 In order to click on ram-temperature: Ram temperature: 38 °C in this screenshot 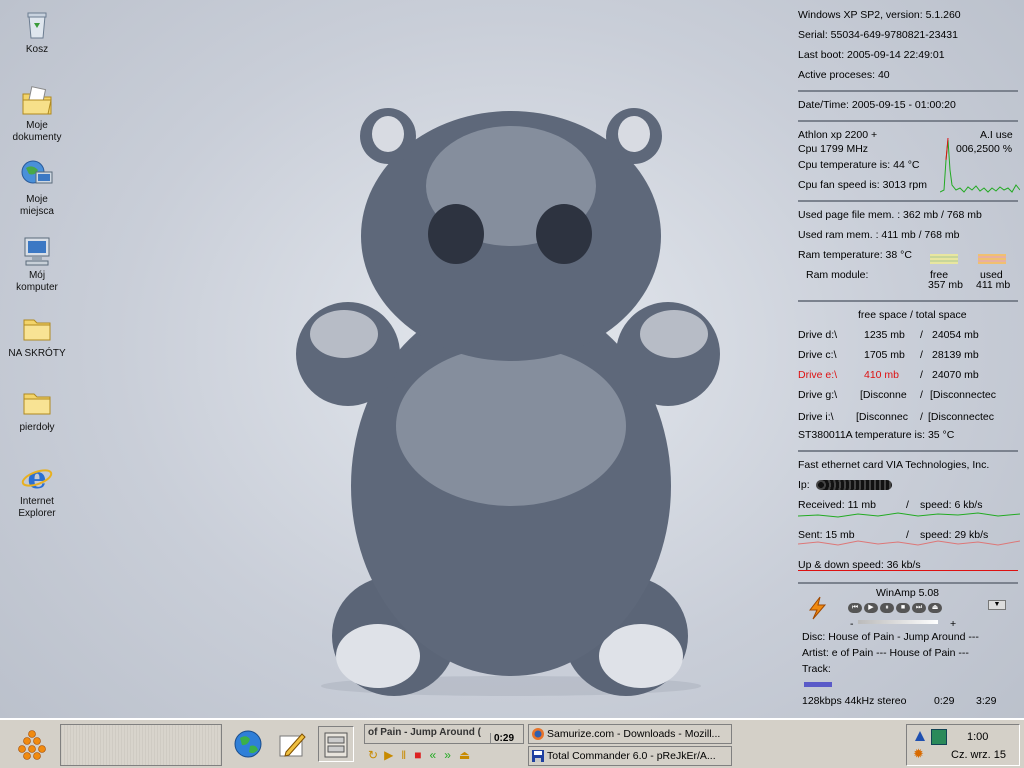, I will do `click(855, 255)`.